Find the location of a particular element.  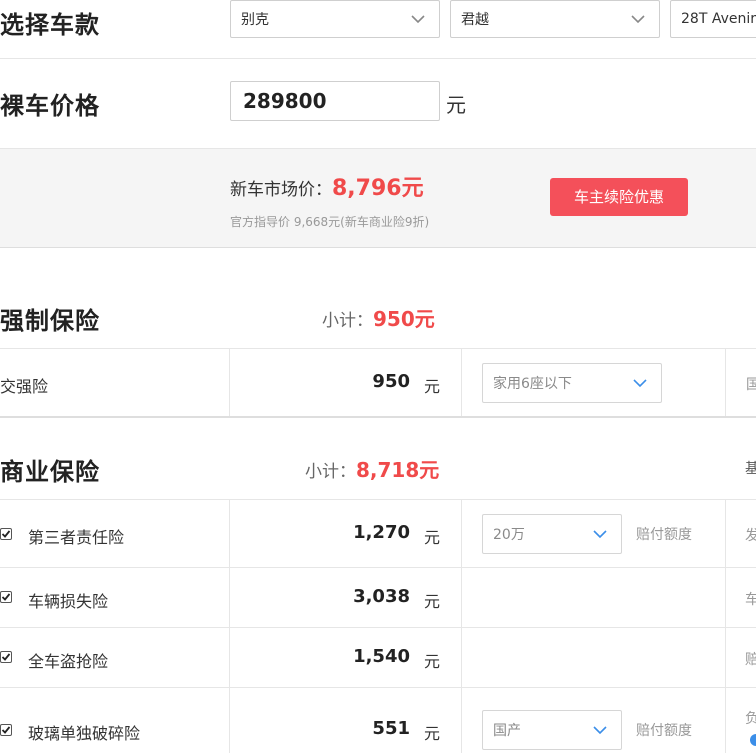

brand-select: 别克 is located at coordinates (335, 19).